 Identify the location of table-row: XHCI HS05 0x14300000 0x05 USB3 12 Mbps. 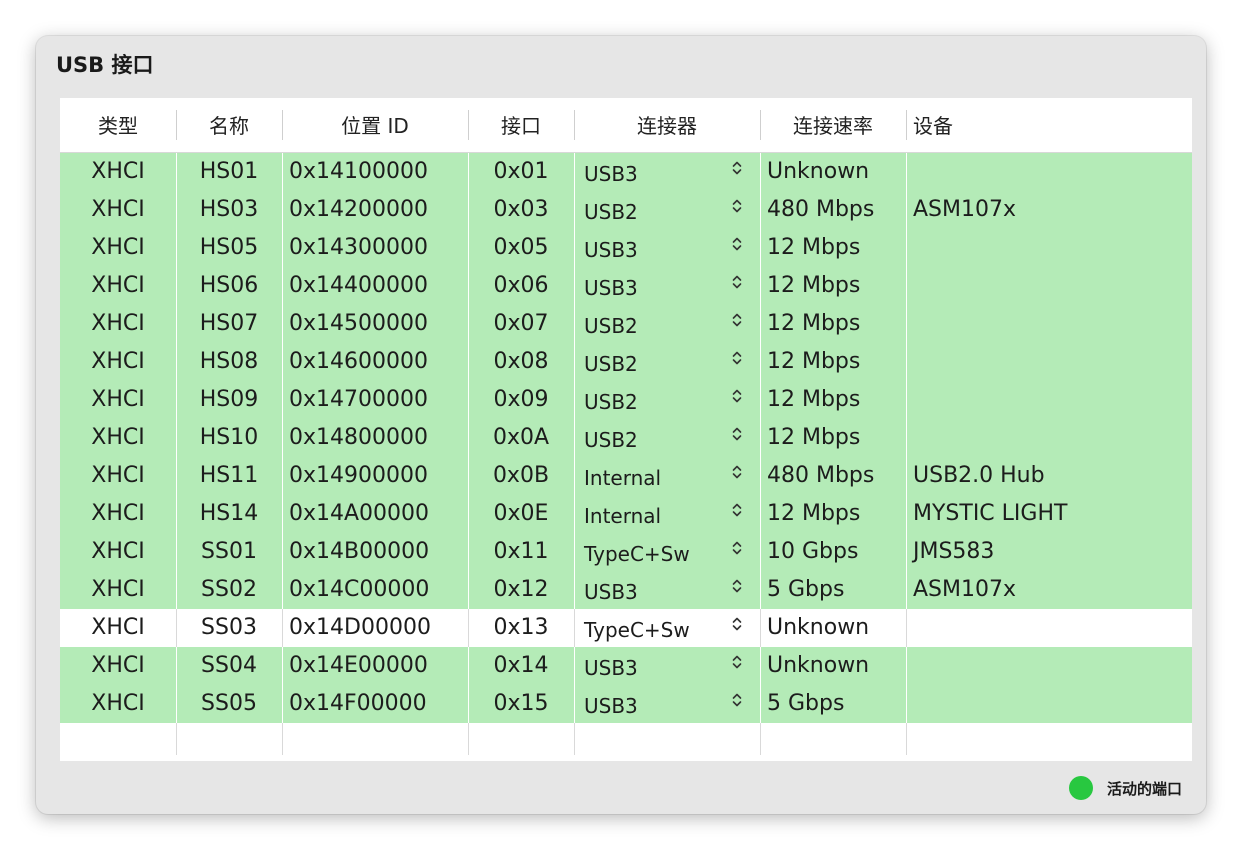
(626, 248).